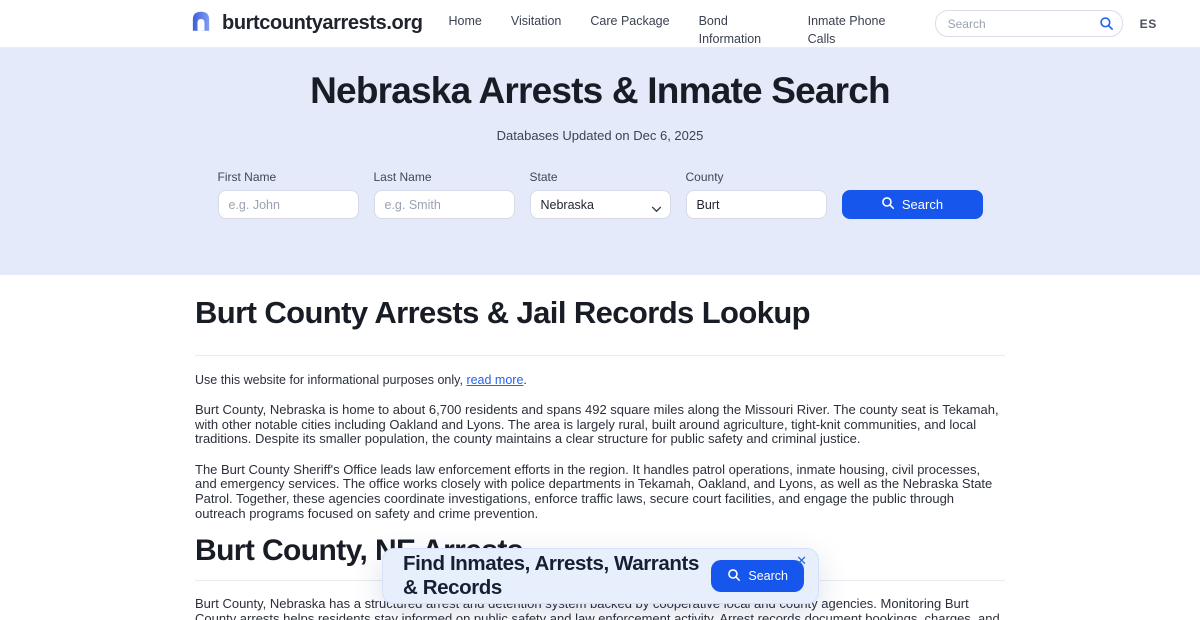  I want to click on state-select: Nebraska, so click(600, 204).